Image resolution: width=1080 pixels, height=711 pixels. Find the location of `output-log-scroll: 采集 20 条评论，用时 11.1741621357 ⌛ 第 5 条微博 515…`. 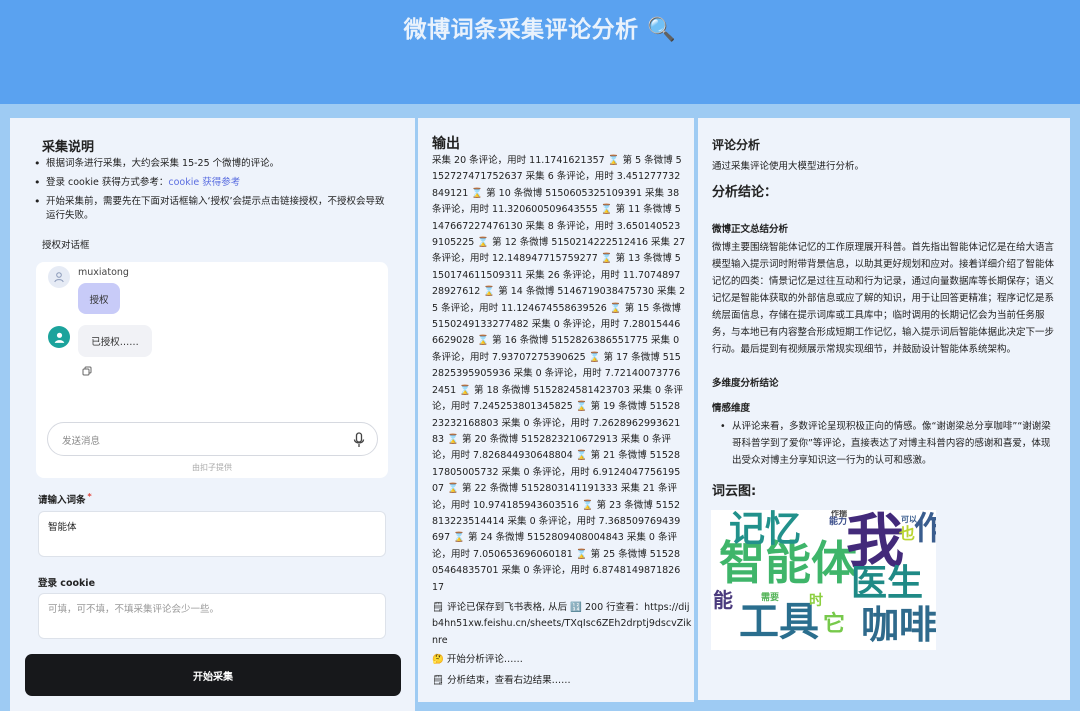

output-log-scroll: 采集 20 条评论，用时 11.1741621357 ⌛ 第 5 条微博 515… is located at coordinates (559, 372).